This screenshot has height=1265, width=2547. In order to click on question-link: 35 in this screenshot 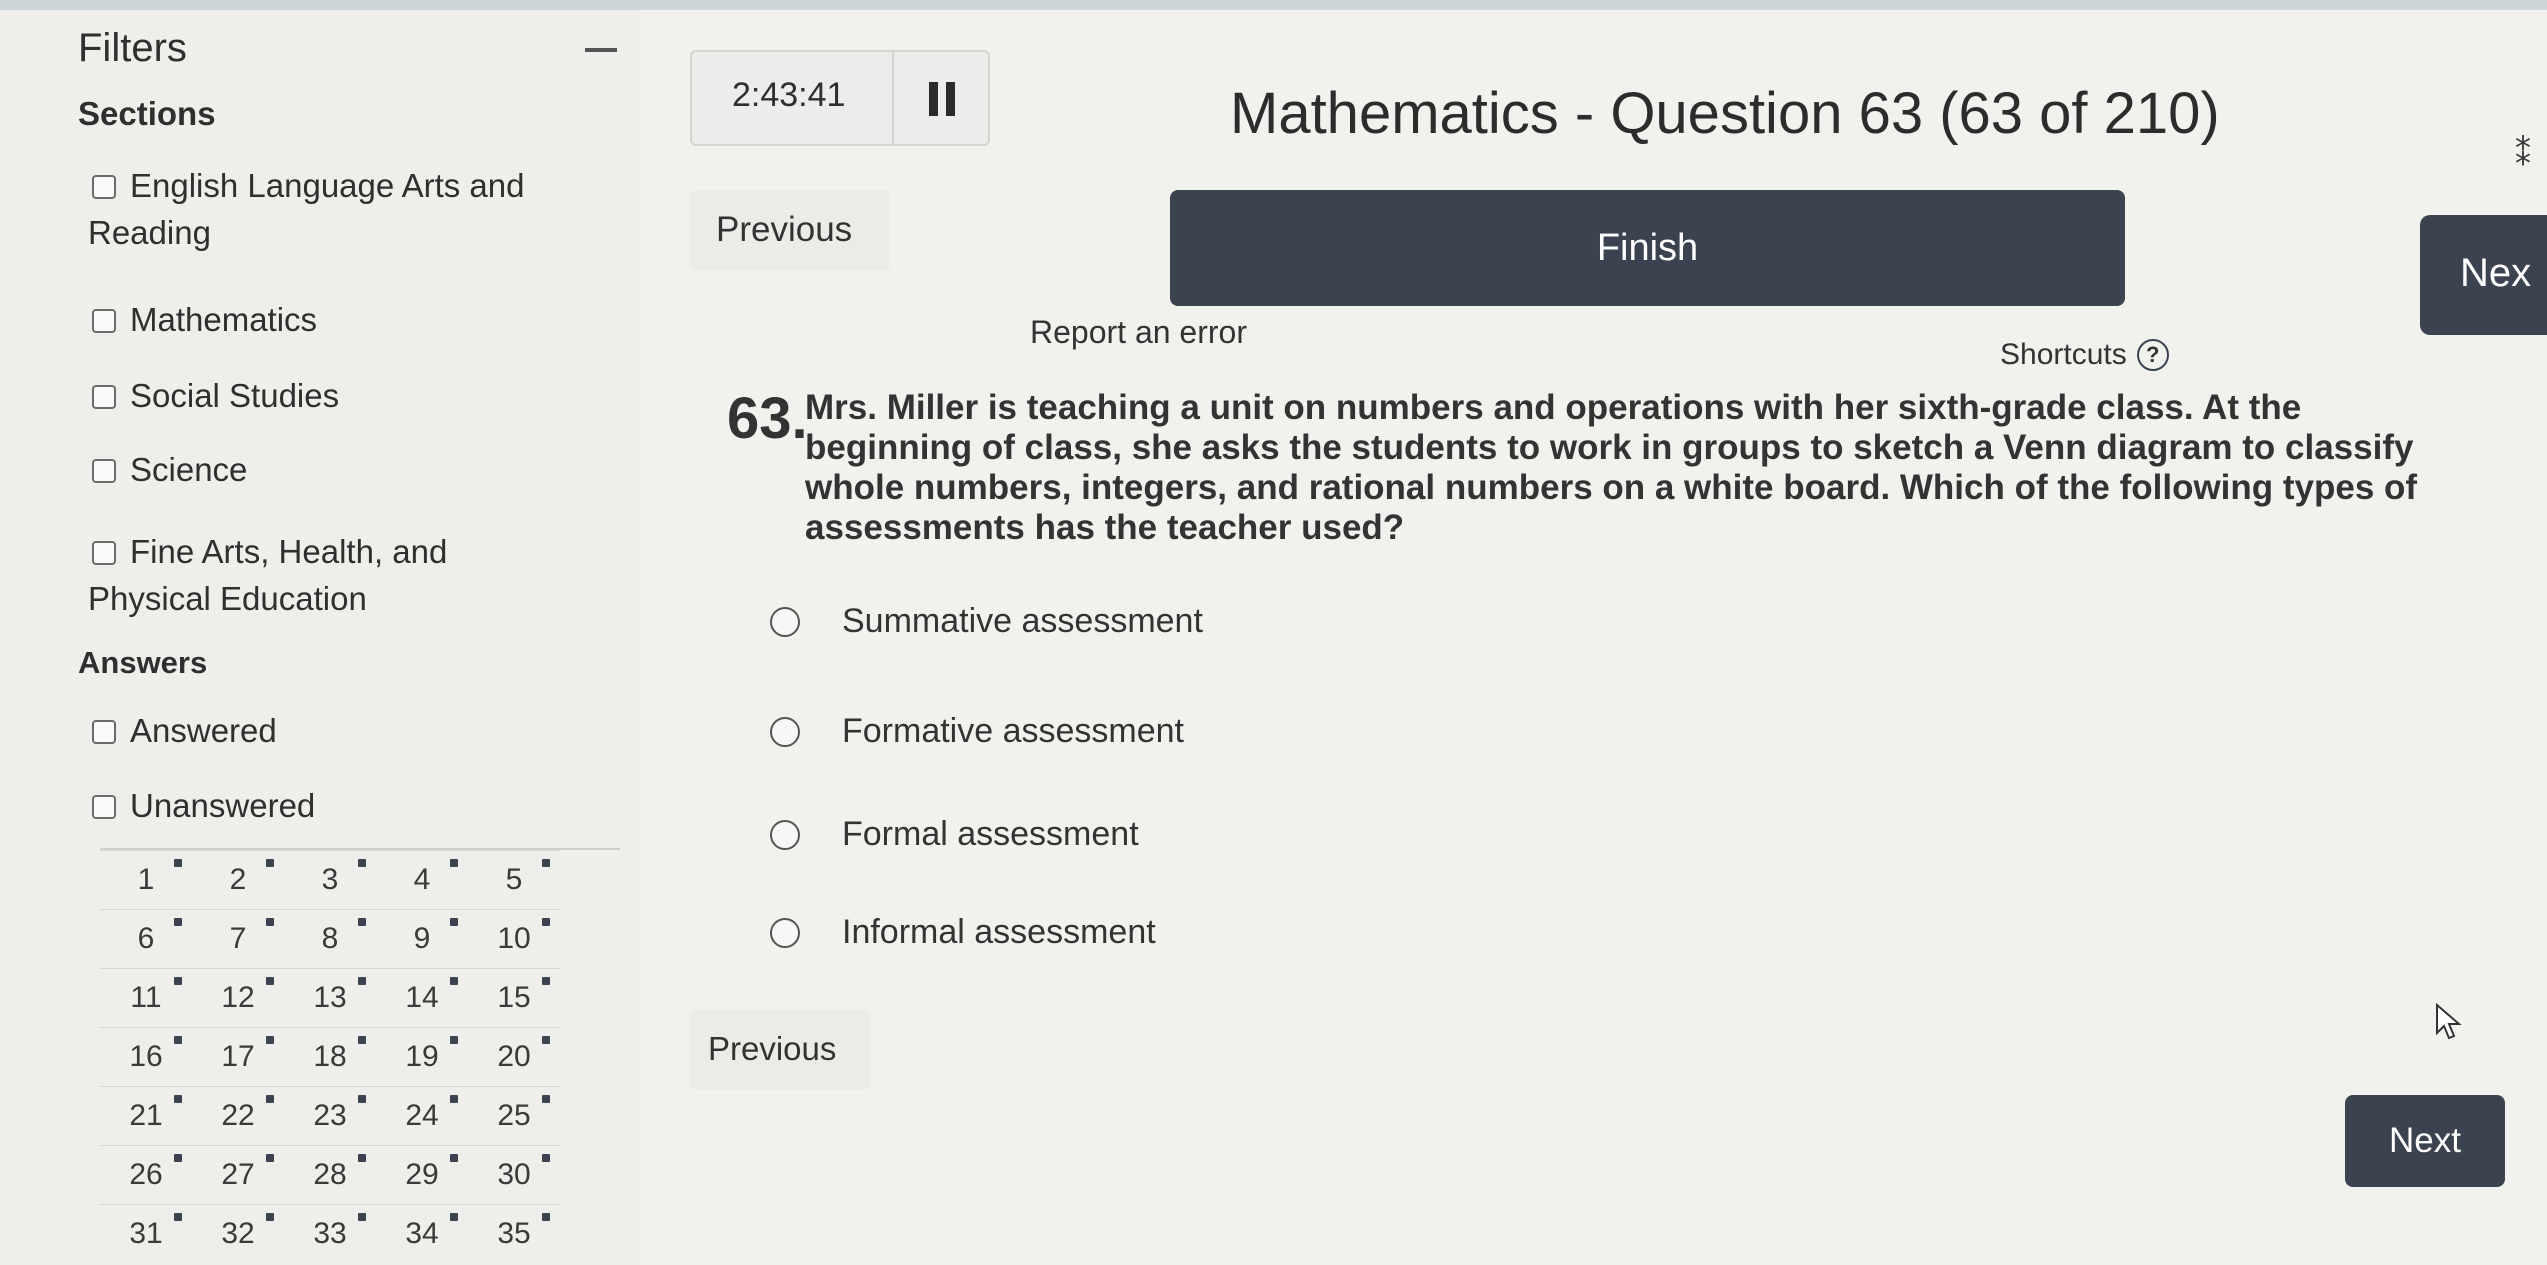, I will do `click(514, 1234)`.